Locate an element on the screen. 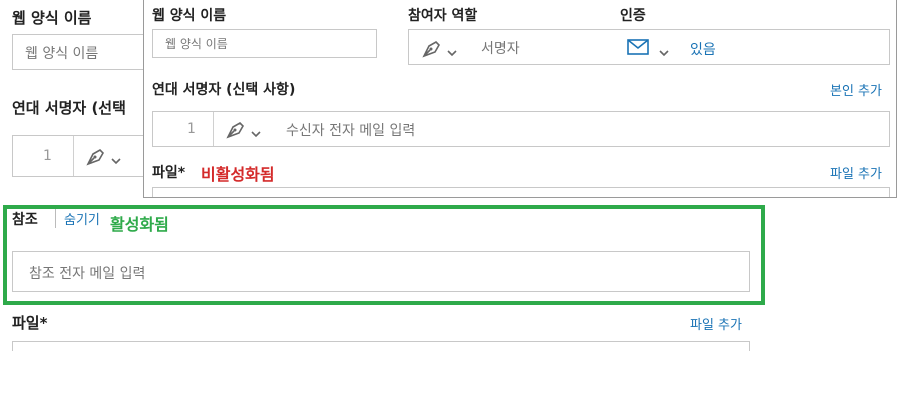 The width and height of the screenshot is (898, 415). add-self-link: 본인 추가 is located at coordinates (856, 89).